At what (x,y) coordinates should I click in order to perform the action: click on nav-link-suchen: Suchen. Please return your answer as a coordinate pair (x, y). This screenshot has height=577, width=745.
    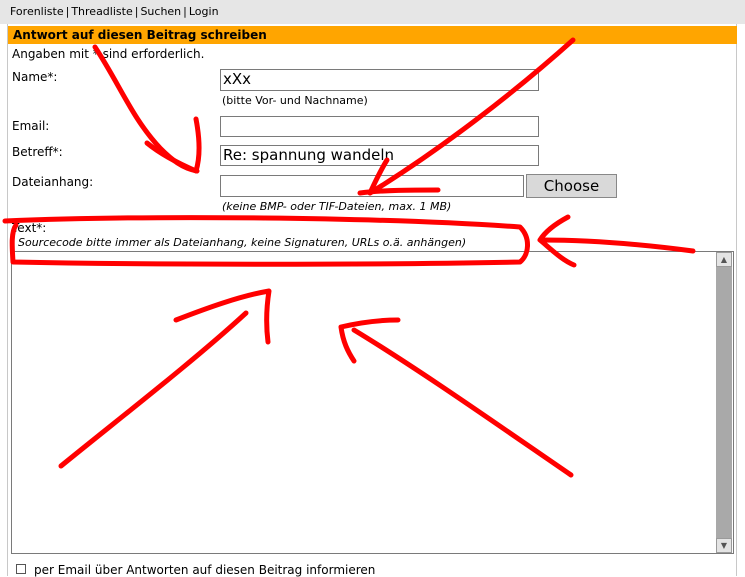
    Looking at the image, I should click on (160, 11).